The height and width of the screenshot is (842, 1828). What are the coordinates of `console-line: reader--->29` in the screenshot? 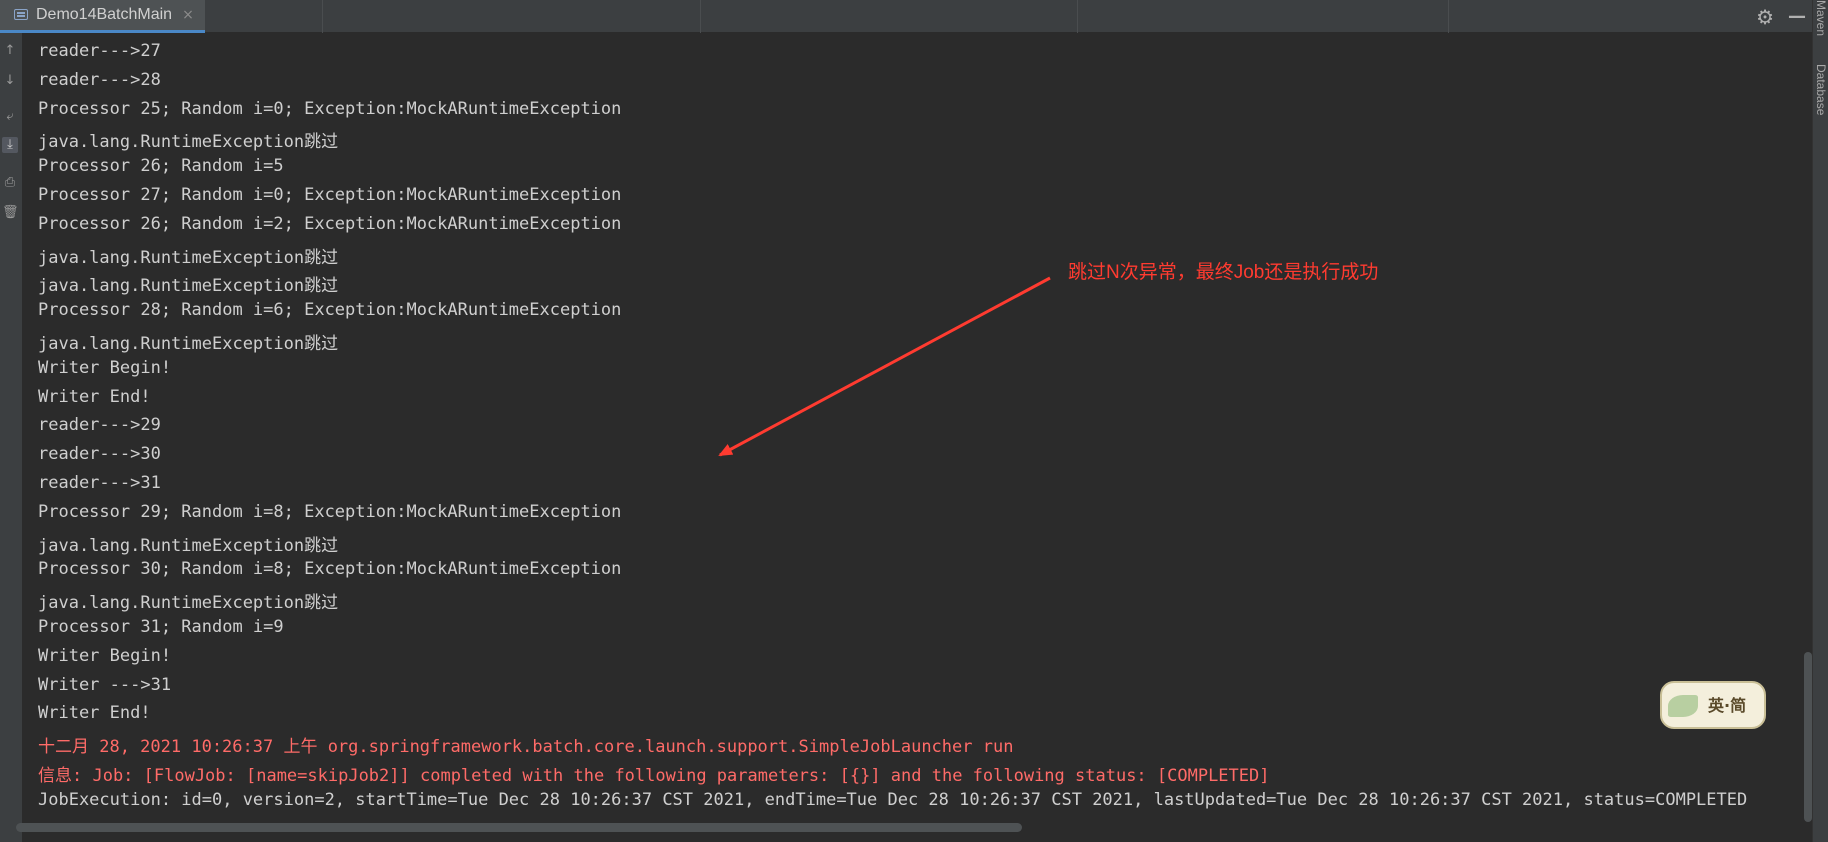 It's located at (99, 425).